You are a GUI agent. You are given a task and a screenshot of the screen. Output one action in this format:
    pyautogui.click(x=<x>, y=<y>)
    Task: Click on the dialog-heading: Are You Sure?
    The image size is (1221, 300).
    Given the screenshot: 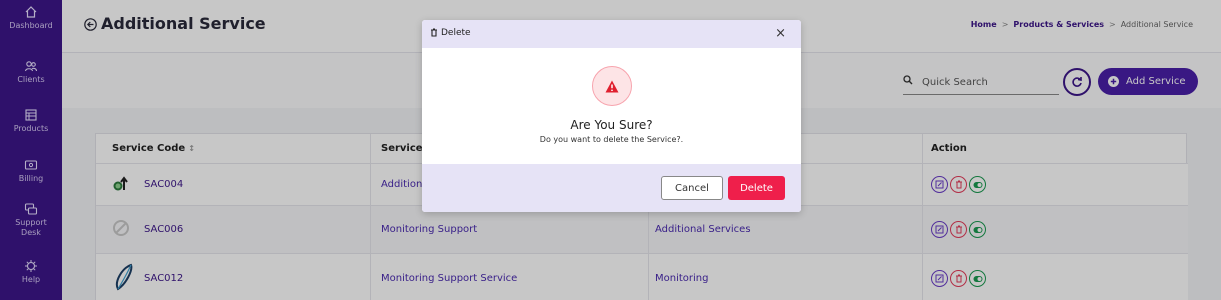 What is the action you would take?
    pyautogui.click(x=611, y=125)
    